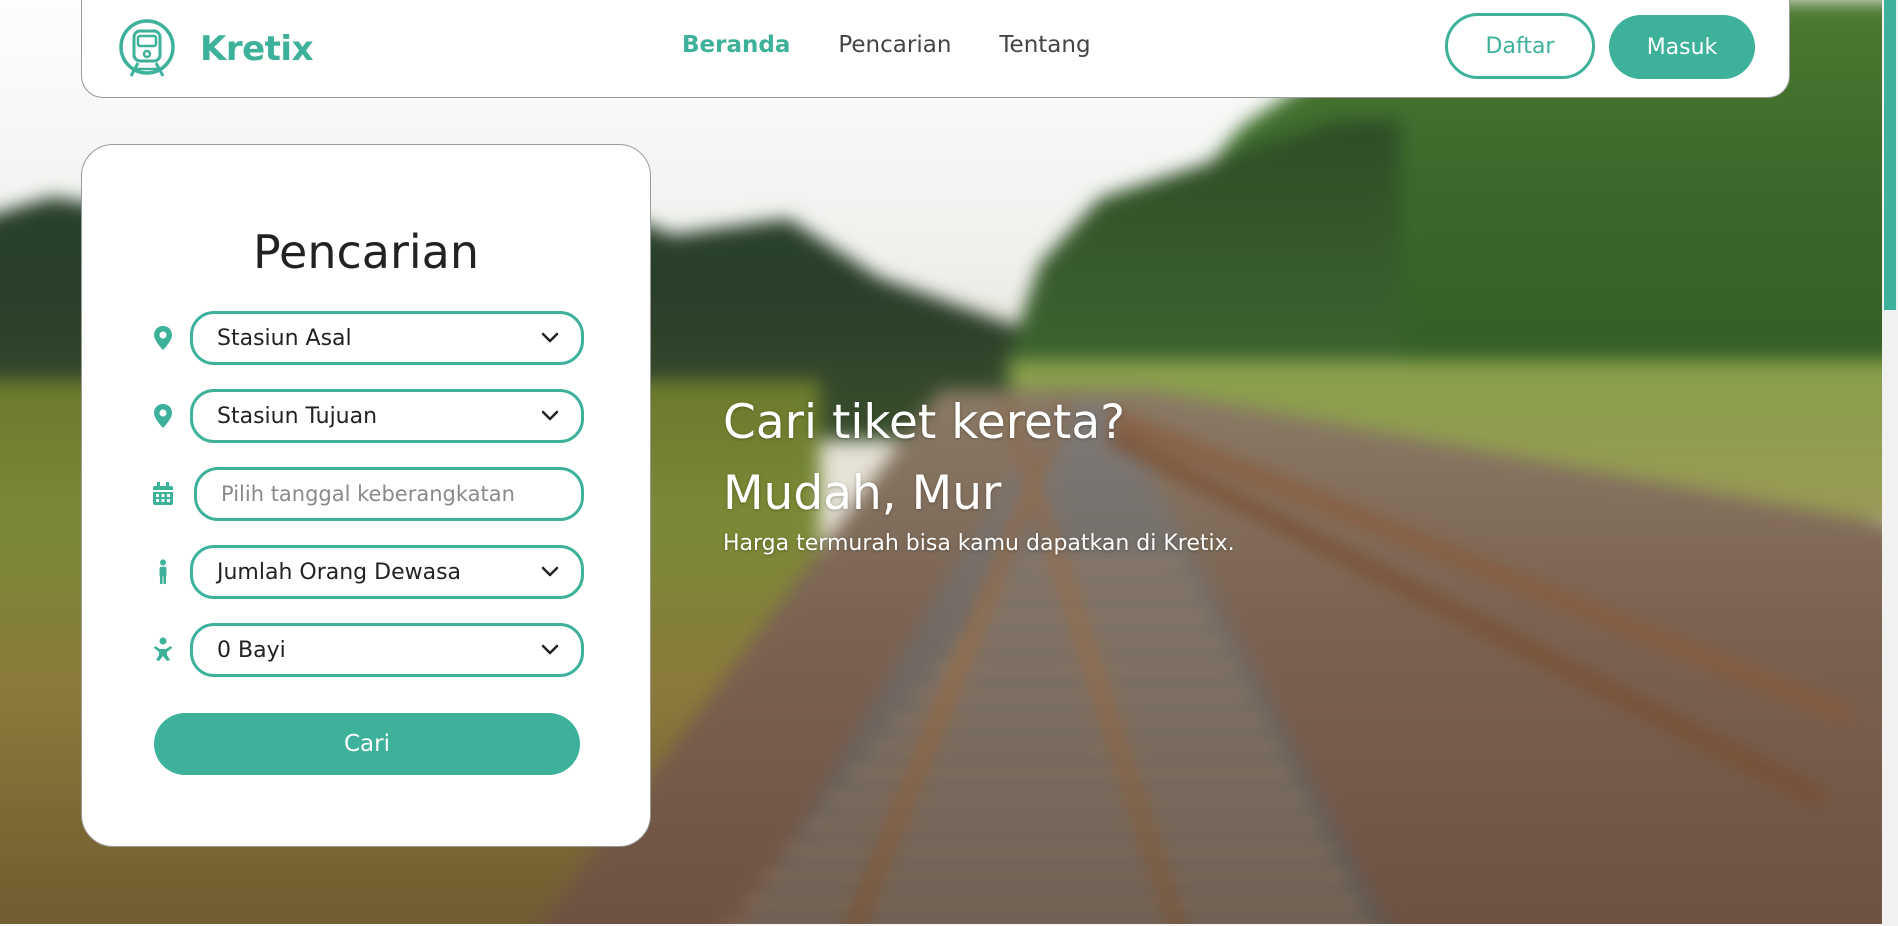 The width and height of the screenshot is (1898, 926). Describe the element at coordinates (389, 494) in the screenshot. I see `departure-date-input` at that location.